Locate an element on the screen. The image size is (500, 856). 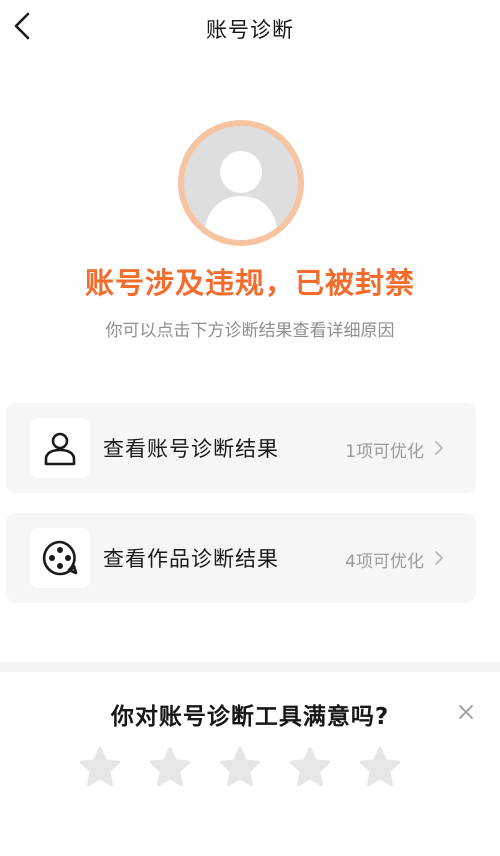
film-reel-icon is located at coordinates (60, 558).